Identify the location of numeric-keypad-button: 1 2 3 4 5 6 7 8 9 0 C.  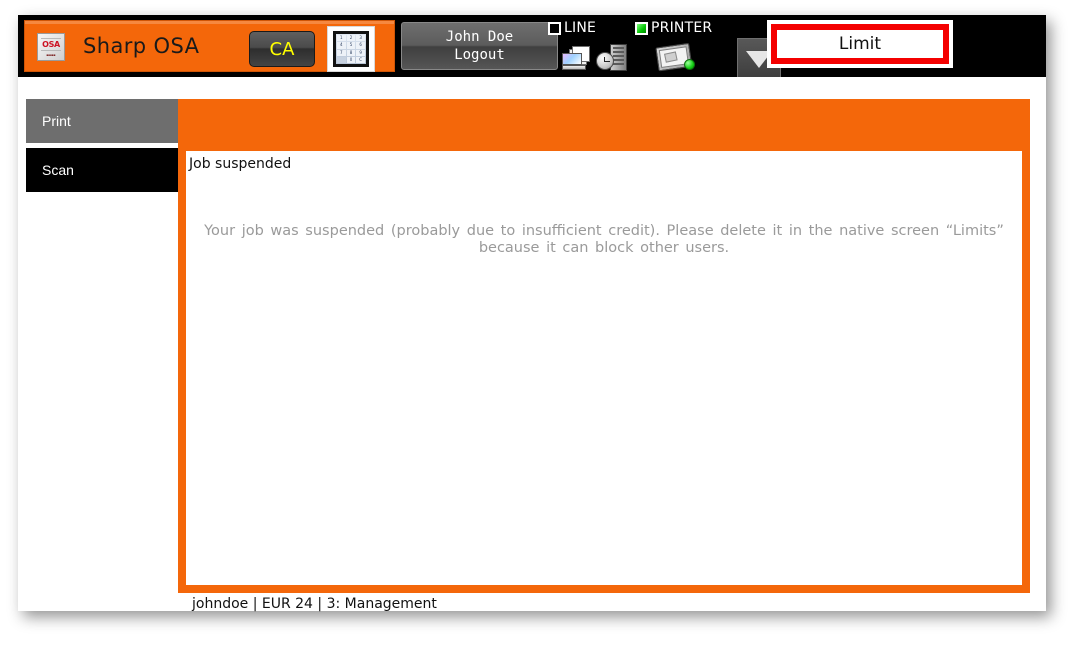
(351, 49).